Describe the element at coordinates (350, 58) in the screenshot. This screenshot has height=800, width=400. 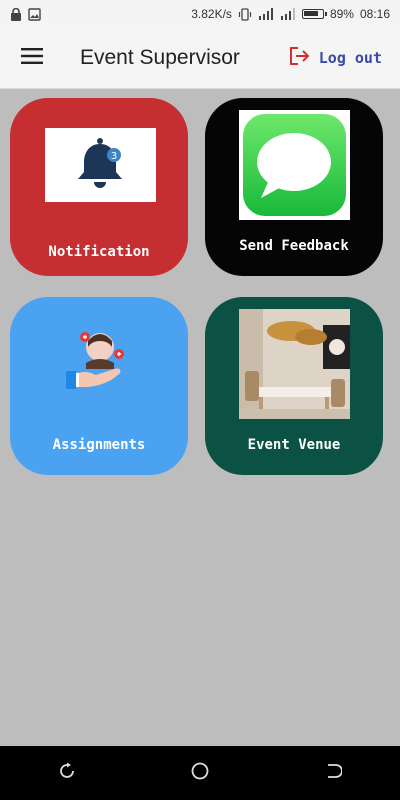
I see `logout-label: Log out` at that location.